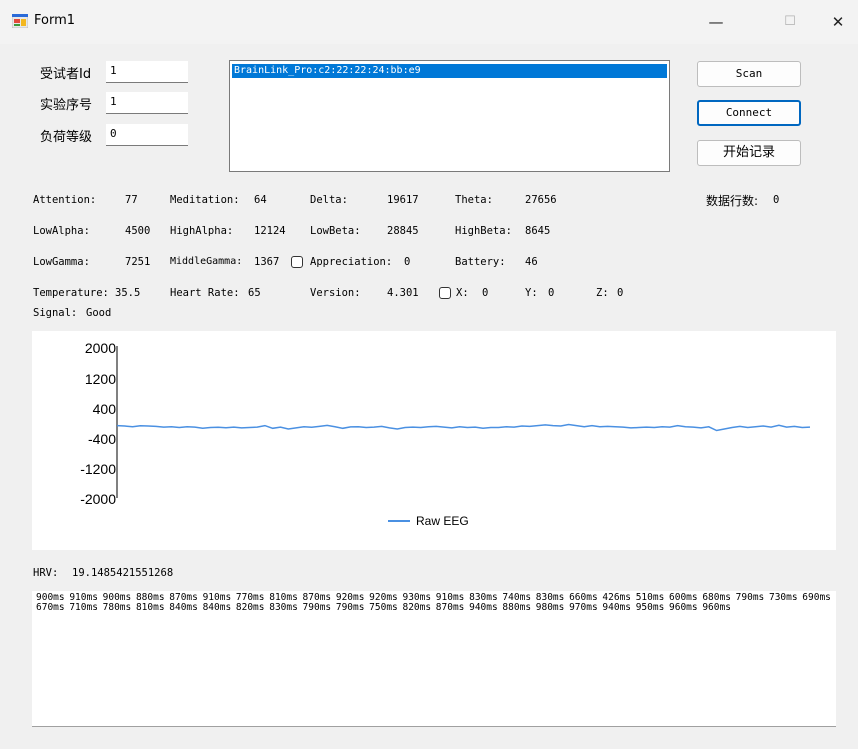  What do you see at coordinates (138, 231) in the screenshot?
I see `lowalpha-value: 4500` at bounding box center [138, 231].